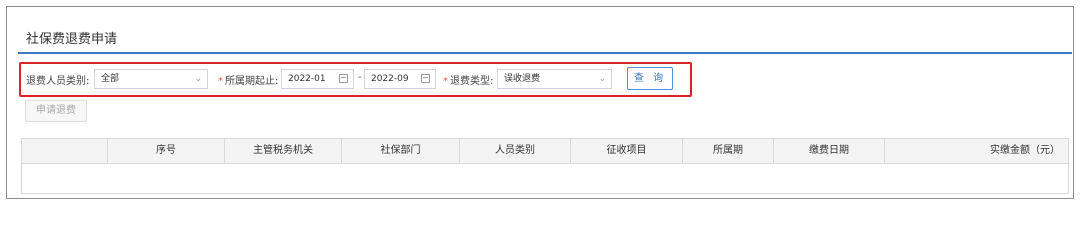 This screenshot has width=1080, height=240. What do you see at coordinates (56, 111) in the screenshot?
I see `apply-refund-button: 申请退费` at bounding box center [56, 111].